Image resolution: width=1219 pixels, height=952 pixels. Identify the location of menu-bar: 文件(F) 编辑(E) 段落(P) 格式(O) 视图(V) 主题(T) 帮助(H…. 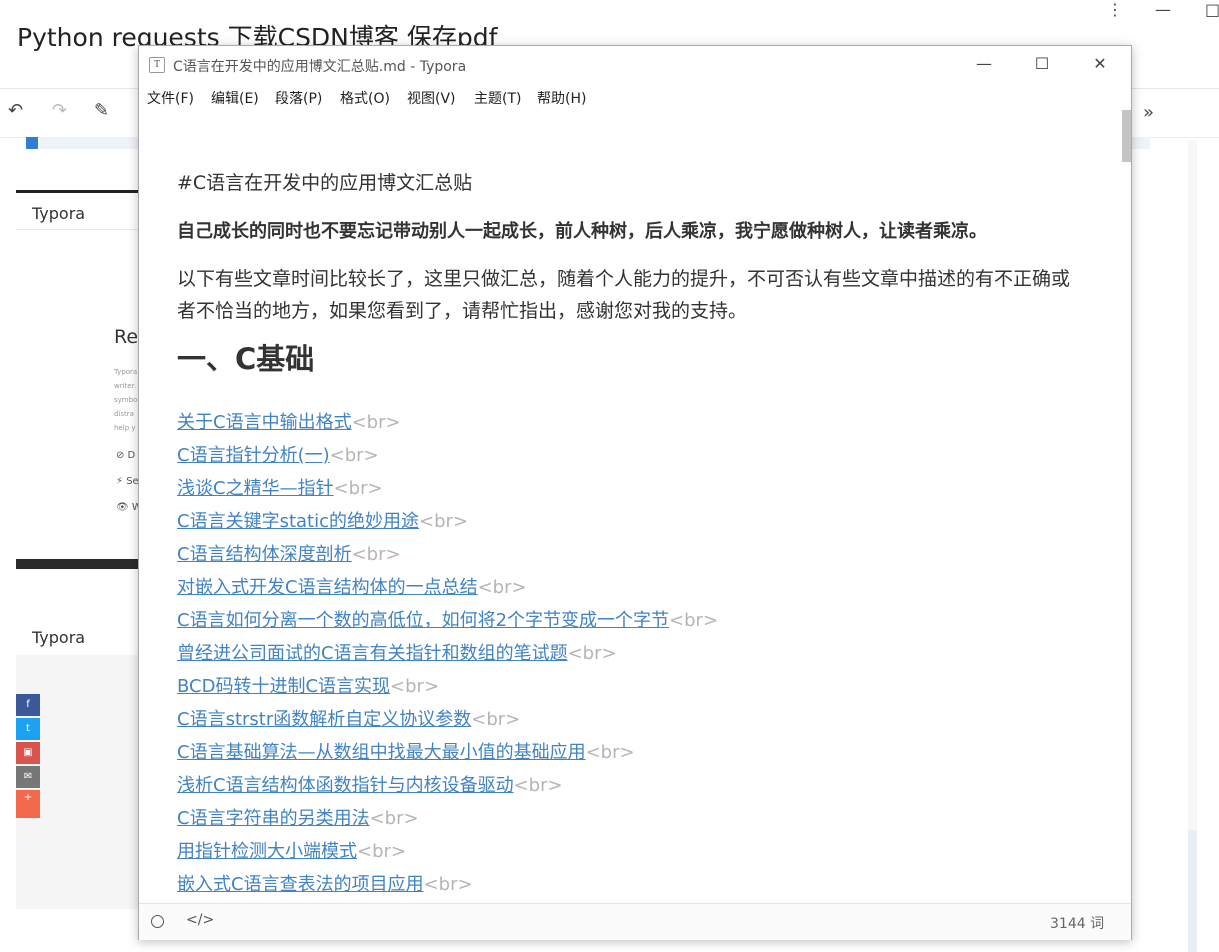
(635, 97).